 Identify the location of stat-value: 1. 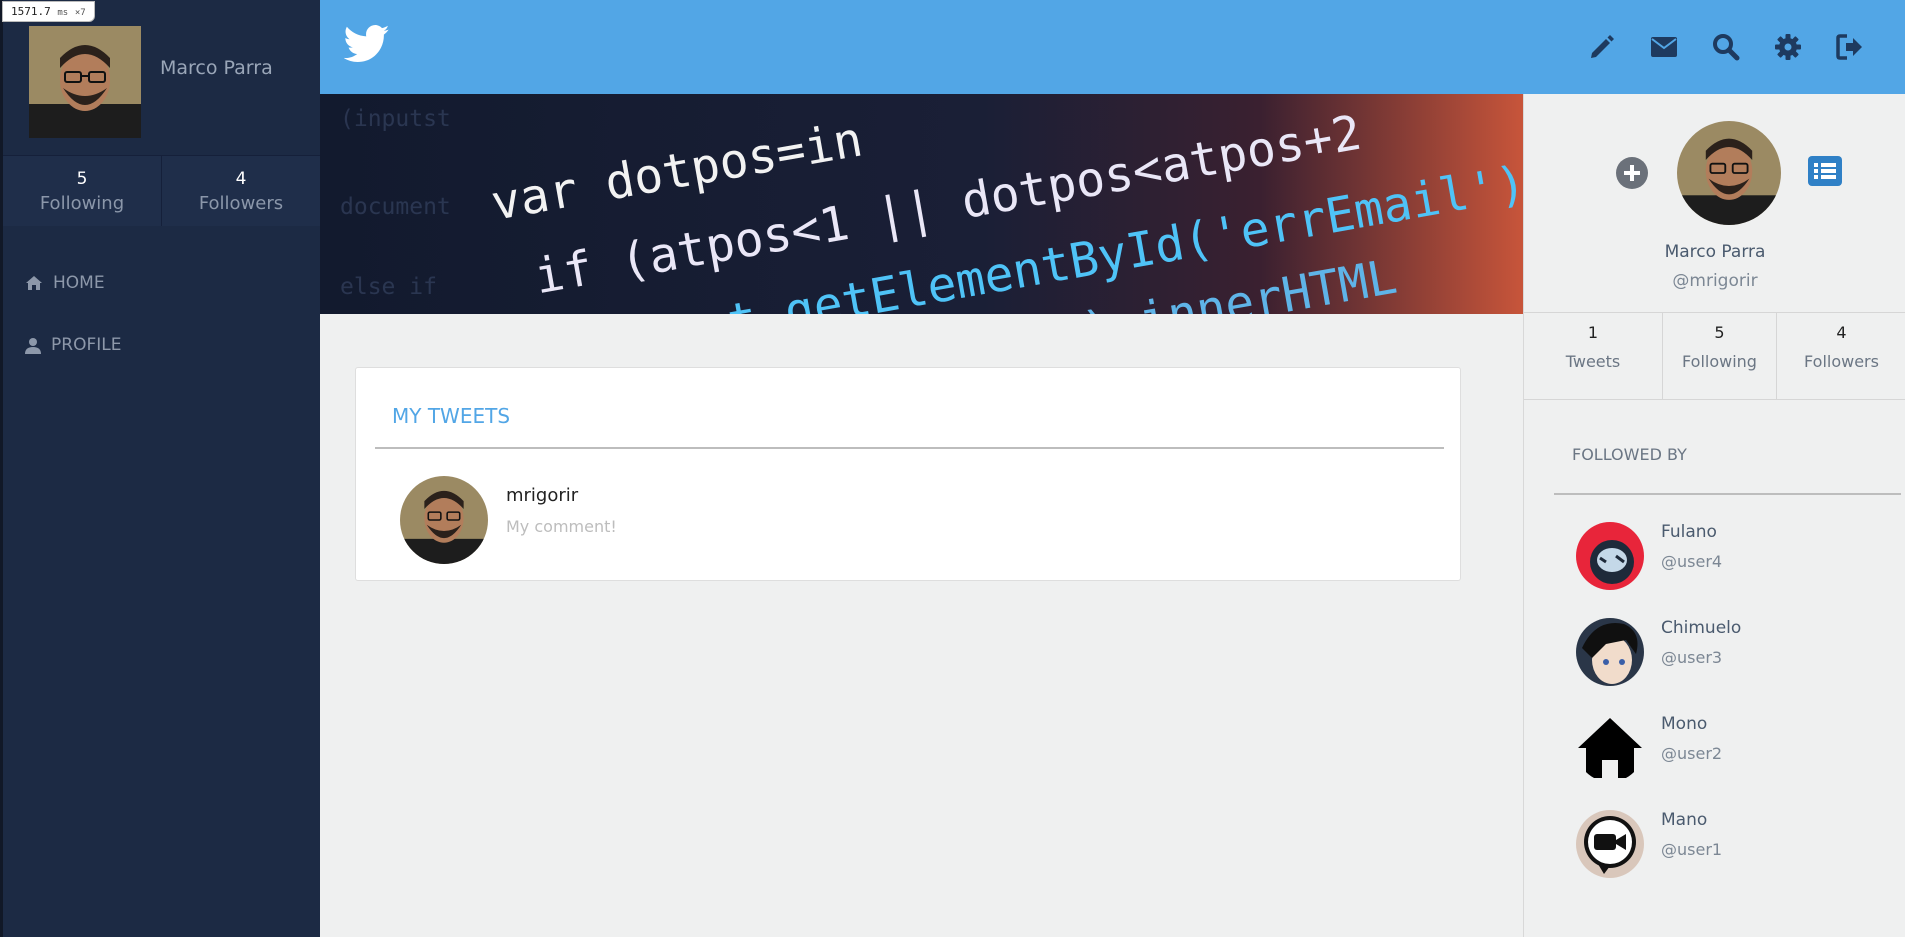
(1593, 332).